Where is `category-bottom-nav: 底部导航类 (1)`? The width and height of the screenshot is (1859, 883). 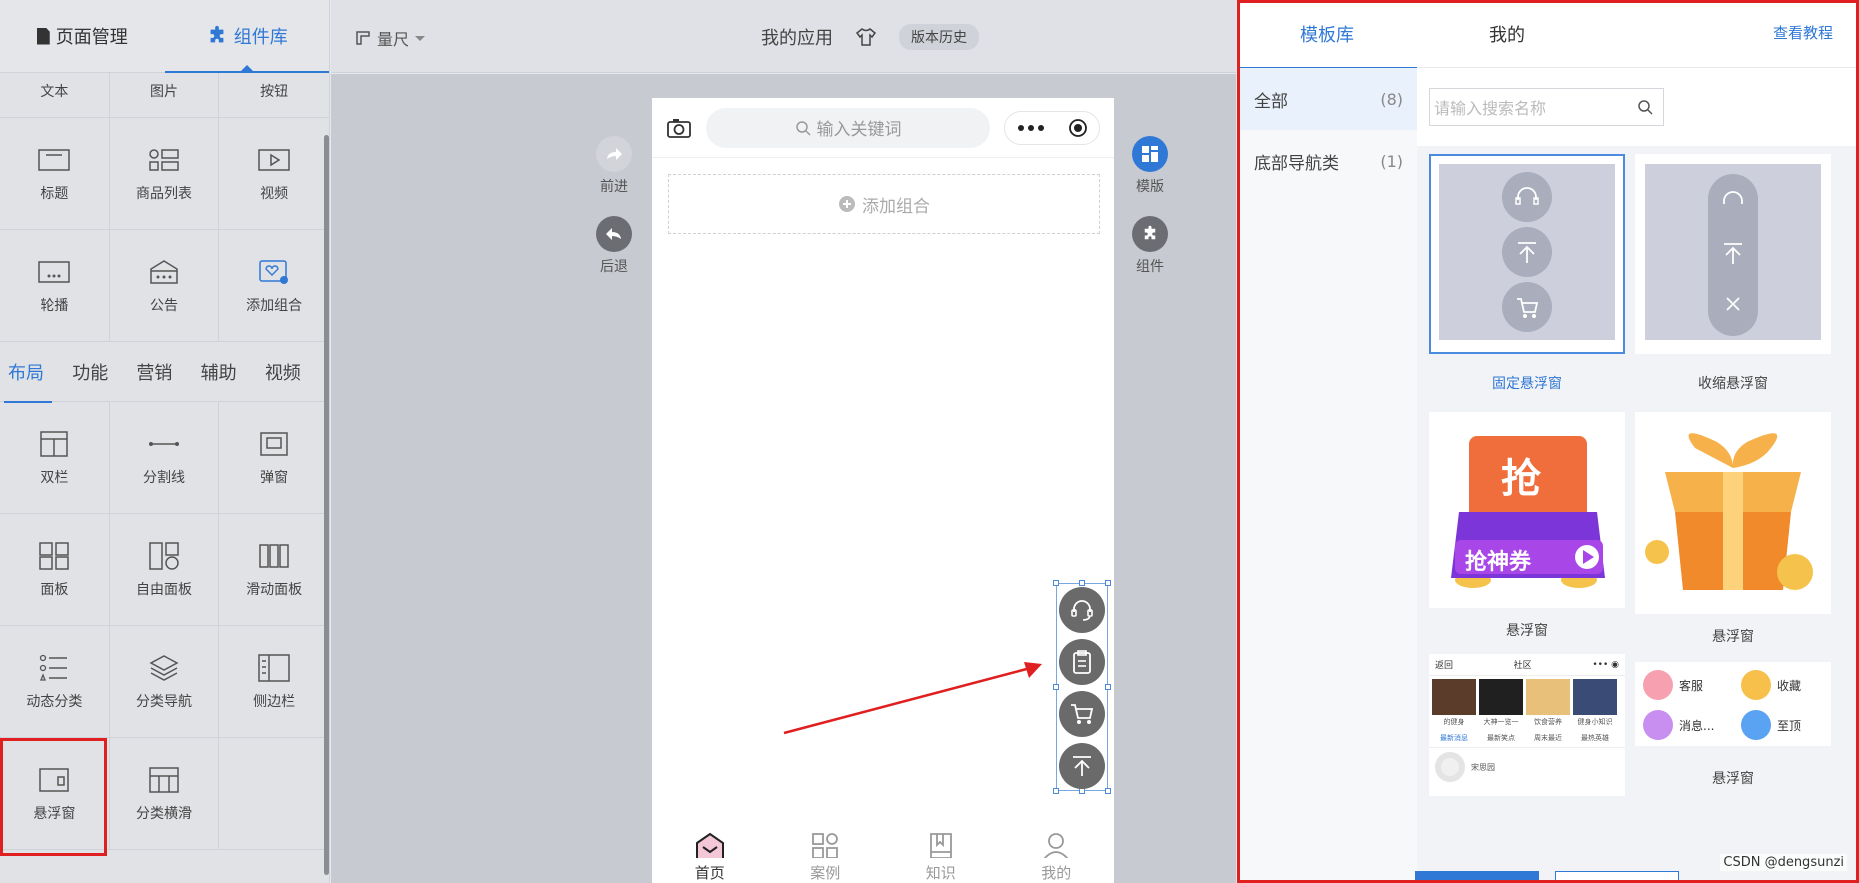 category-bottom-nav: 底部导航类 (1) is located at coordinates (1328, 161).